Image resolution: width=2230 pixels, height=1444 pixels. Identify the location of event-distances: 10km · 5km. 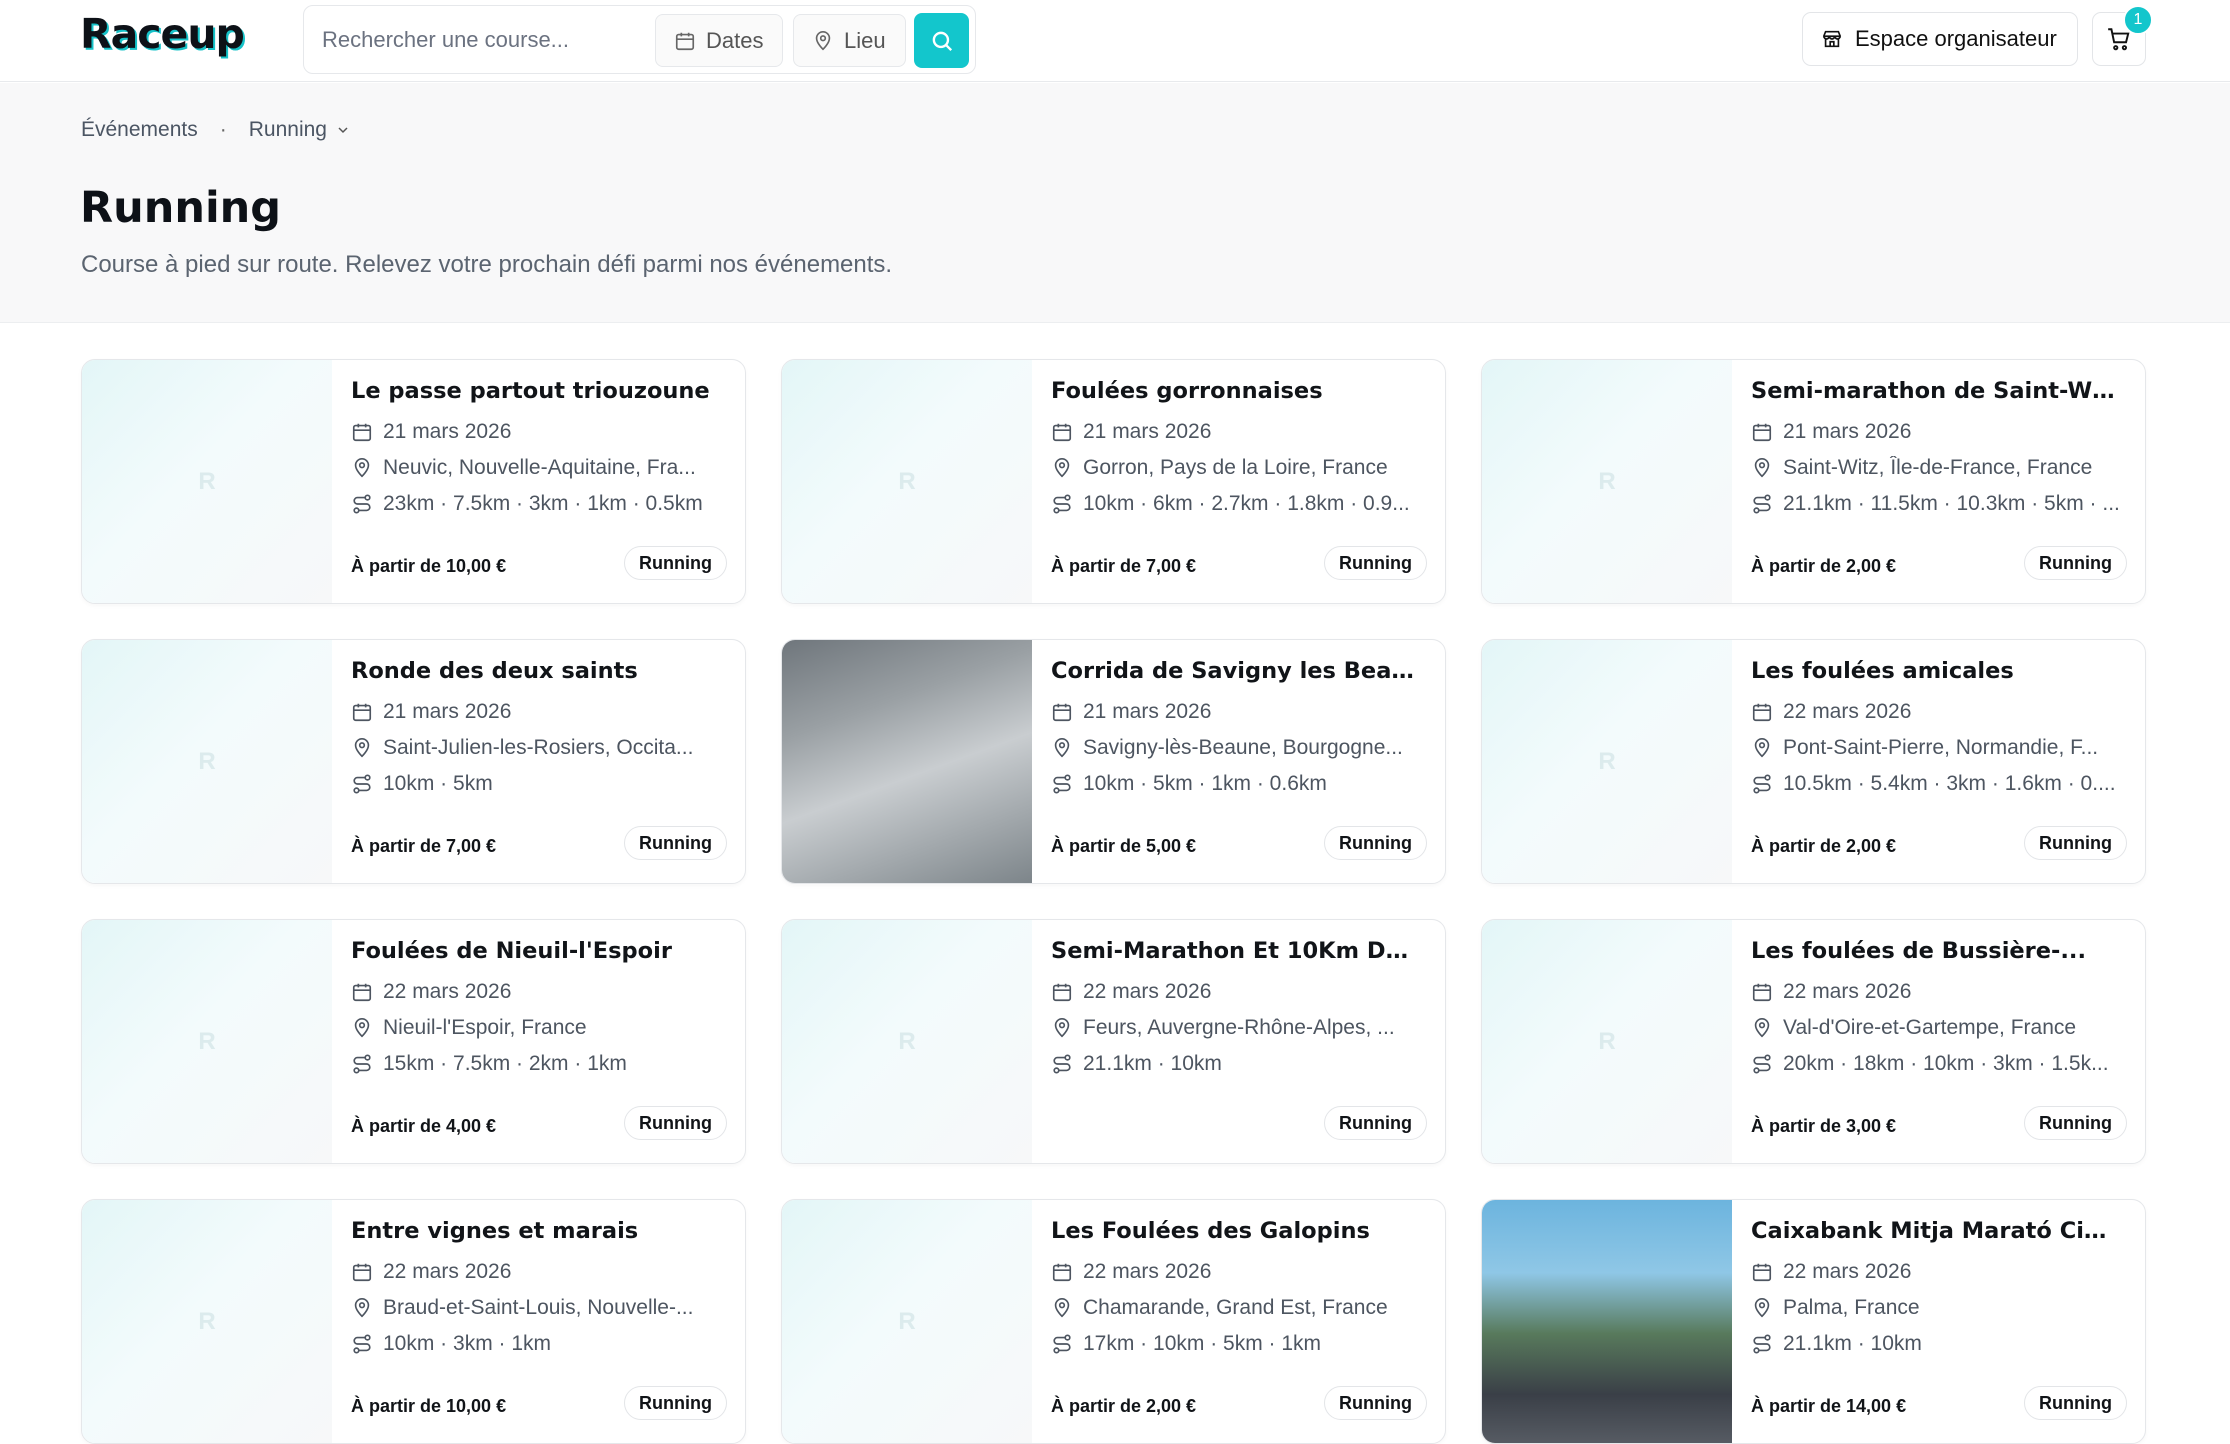
(438, 783).